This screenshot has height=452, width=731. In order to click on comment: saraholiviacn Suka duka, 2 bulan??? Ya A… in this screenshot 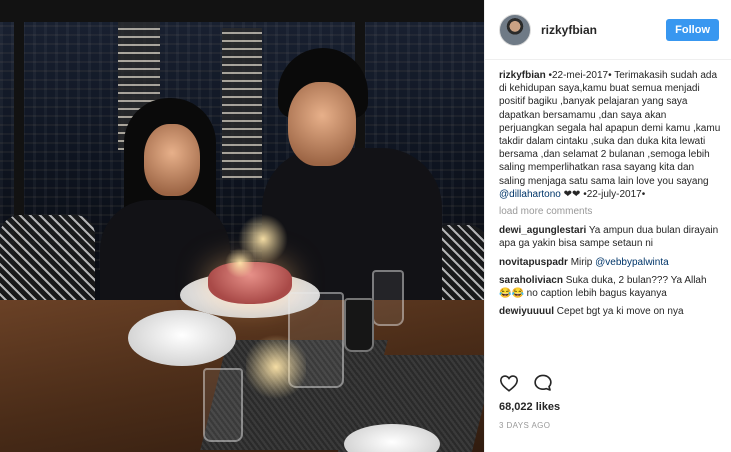, I will do `click(610, 287)`.